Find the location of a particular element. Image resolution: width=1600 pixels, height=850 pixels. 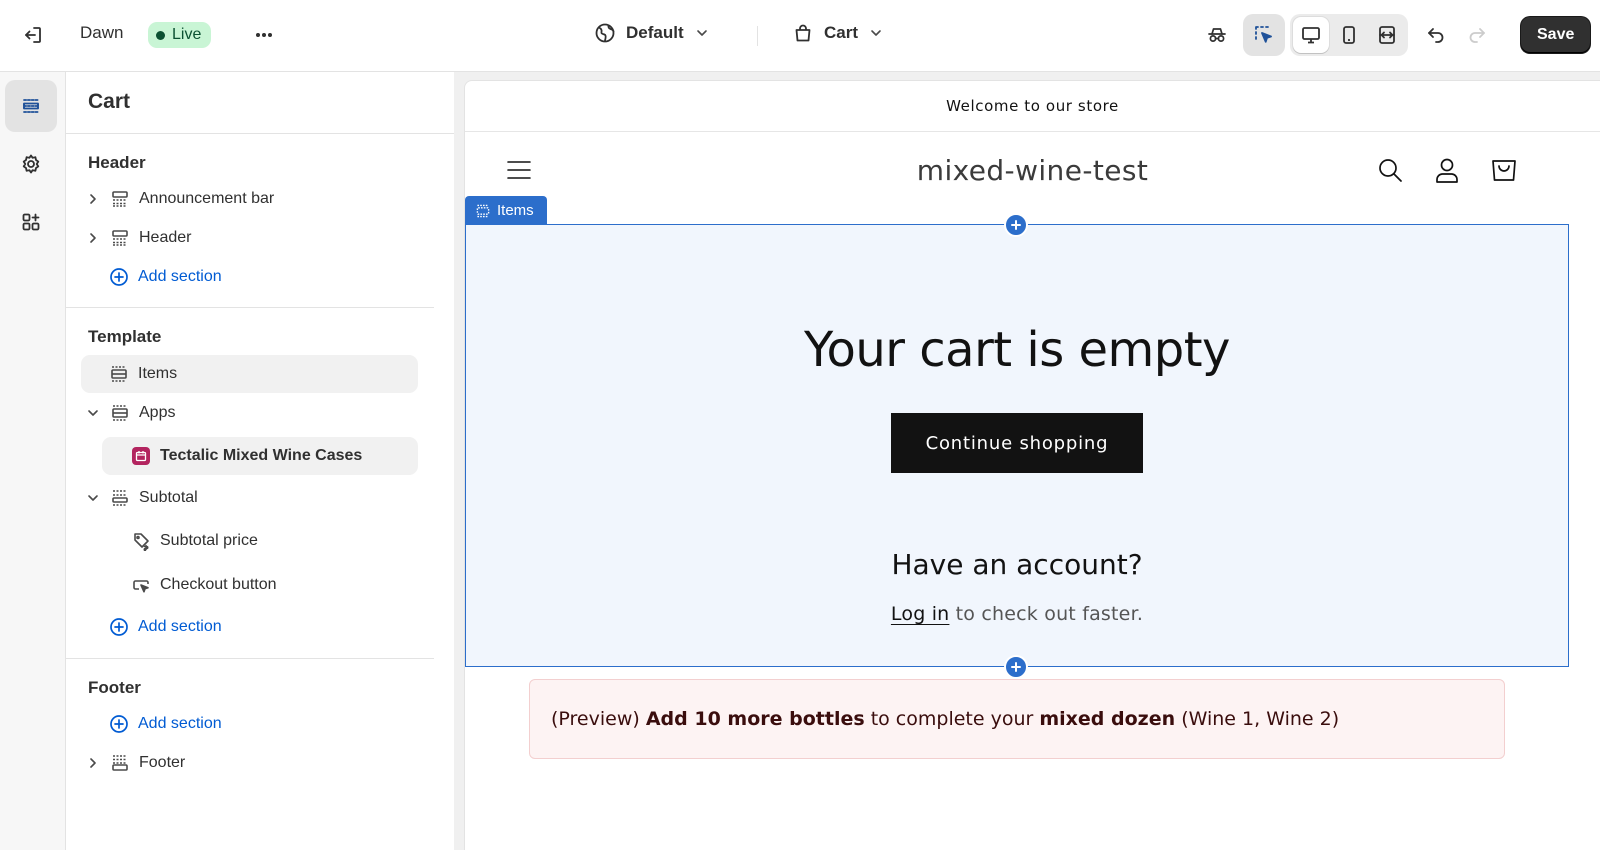

live-dot-icon is located at coordinates (160, 35).